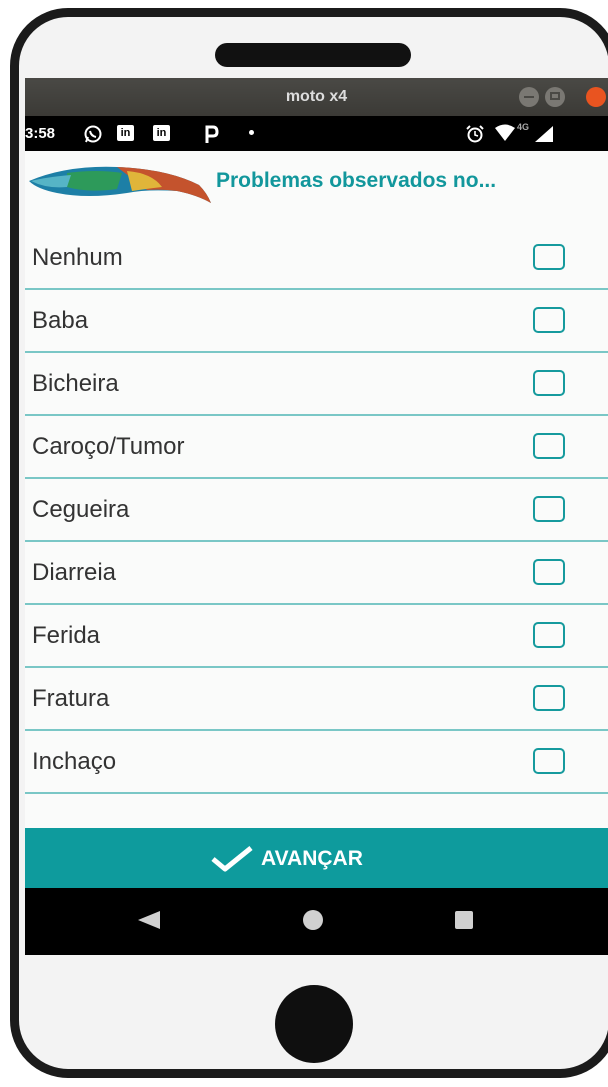 The width and height of the screenshot is (608, 1087). I want to click on back-icon, so click(149, 920).